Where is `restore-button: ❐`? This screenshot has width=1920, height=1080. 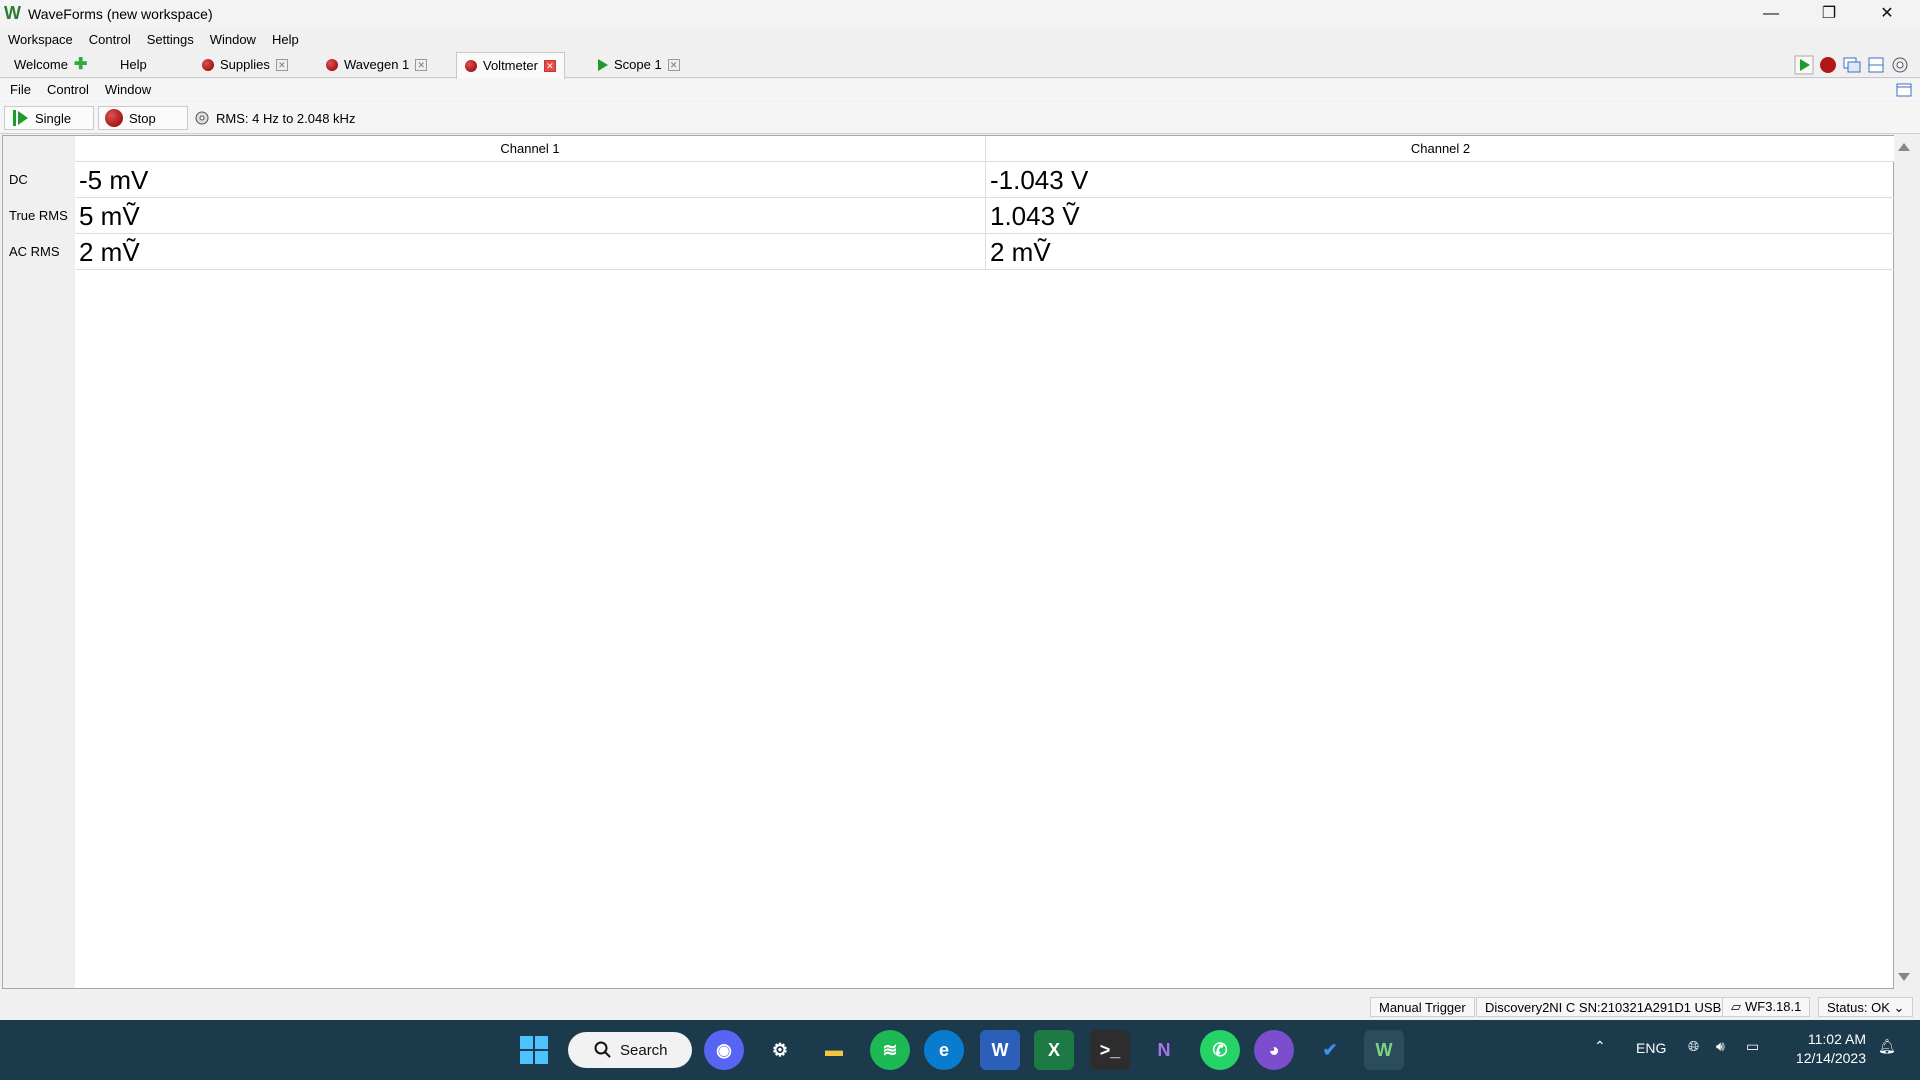 restore-button: ❐ is located at coordinates (1829, 14).